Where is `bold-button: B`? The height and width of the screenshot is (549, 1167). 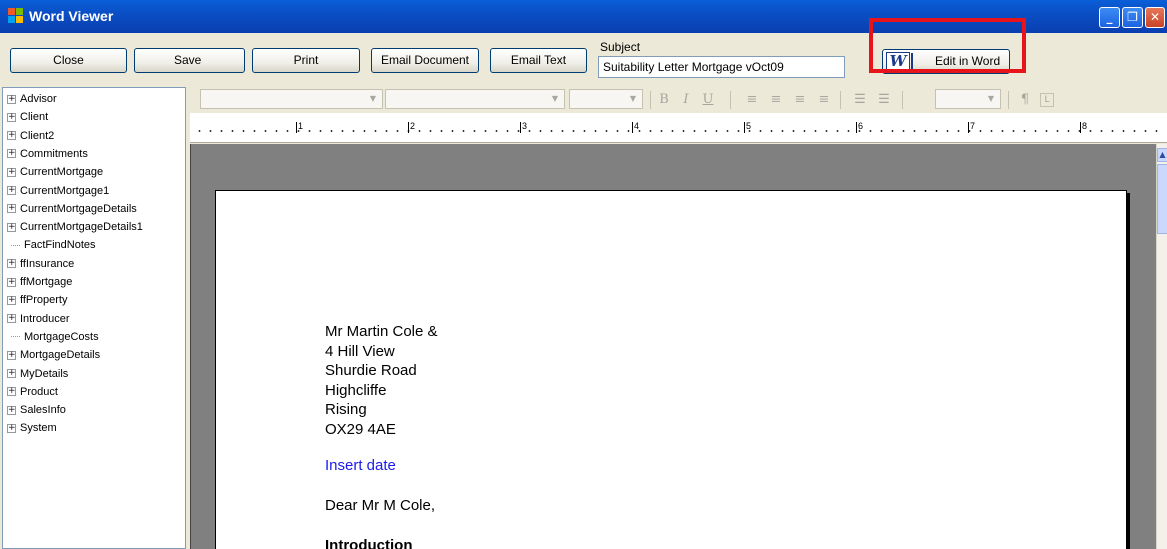 bold-button: B is located at coordinates (664, 100).